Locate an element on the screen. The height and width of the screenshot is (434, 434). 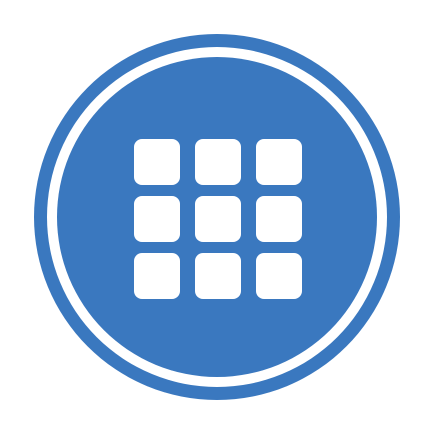
tile-grid is located at coordinates (218, 219).